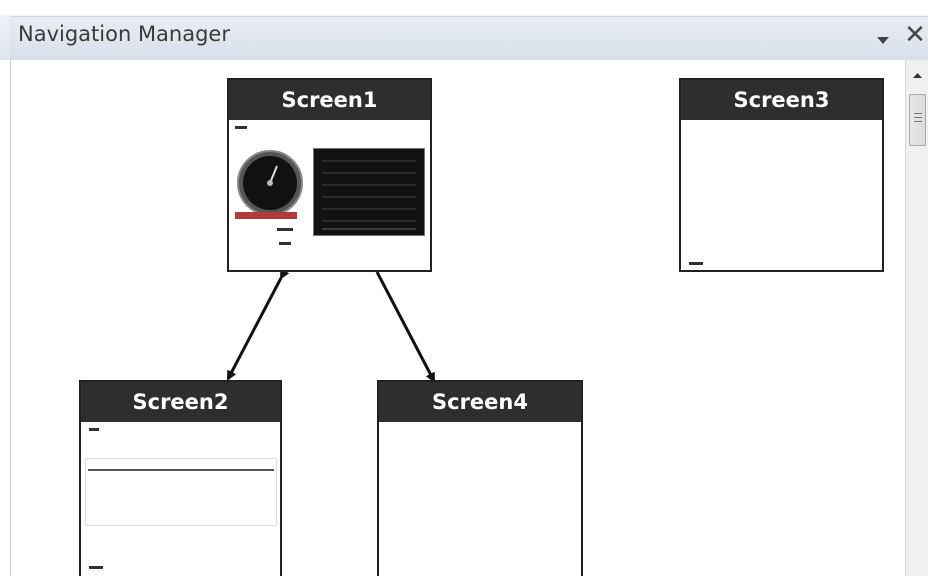 The image size is (928, 576). What do you see at coordinates (916, 318) in the screenshot?
I see `vertical-scrollbar` at bounding box center [916, 318].